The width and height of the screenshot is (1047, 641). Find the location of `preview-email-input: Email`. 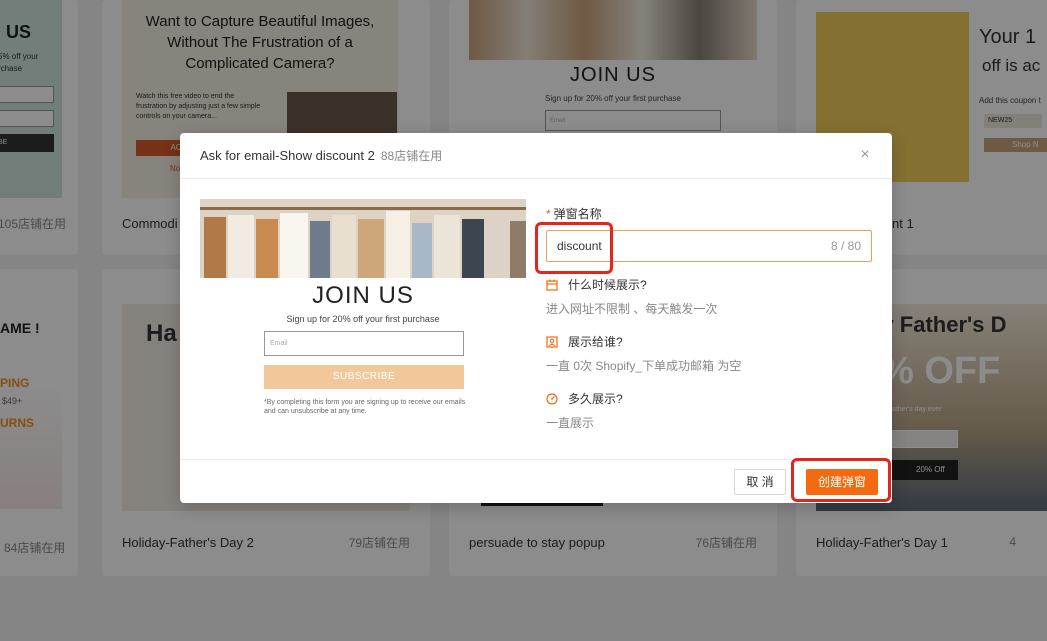

preview-email-input: Email is located at coordinates (364, 343).